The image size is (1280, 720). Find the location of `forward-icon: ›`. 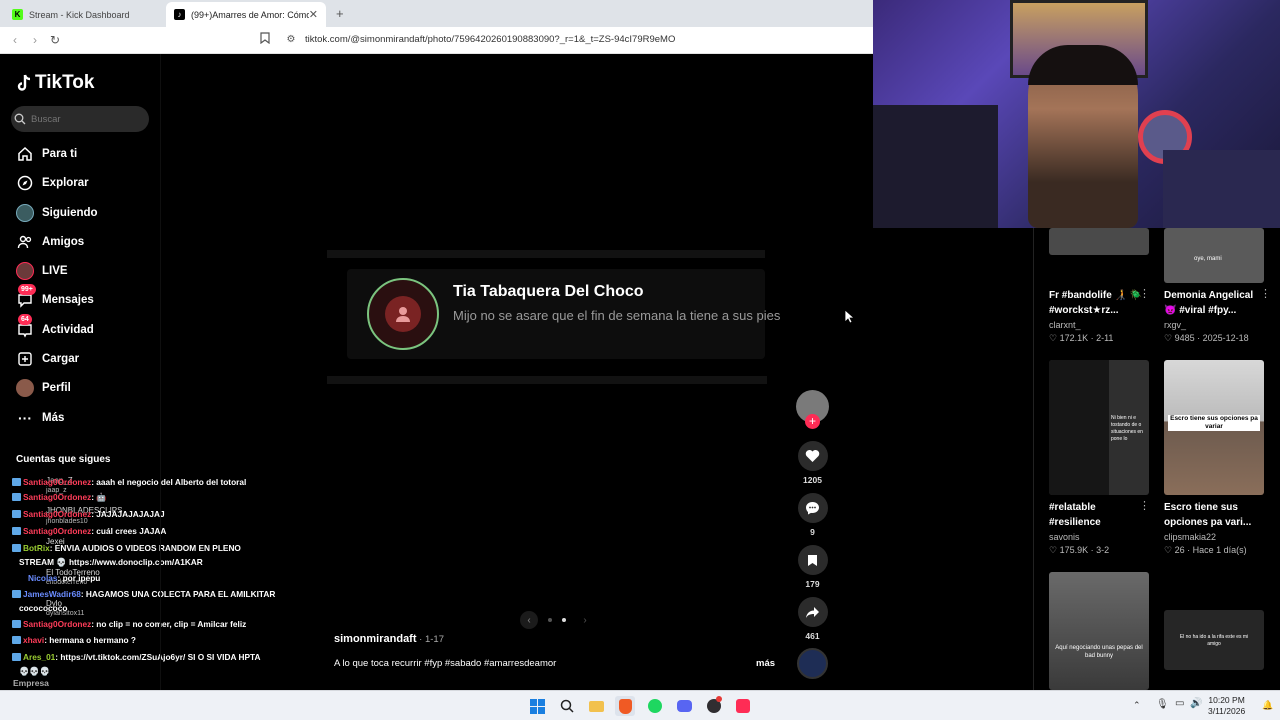

forward-icon: › is located at coordinates (35, 40).